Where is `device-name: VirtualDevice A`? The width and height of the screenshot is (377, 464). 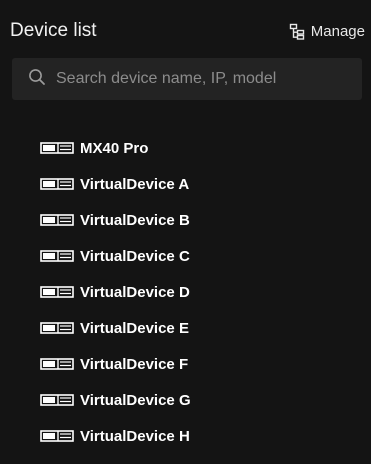 device-name: VirtualDevice A is located at coordinates (135, 184).